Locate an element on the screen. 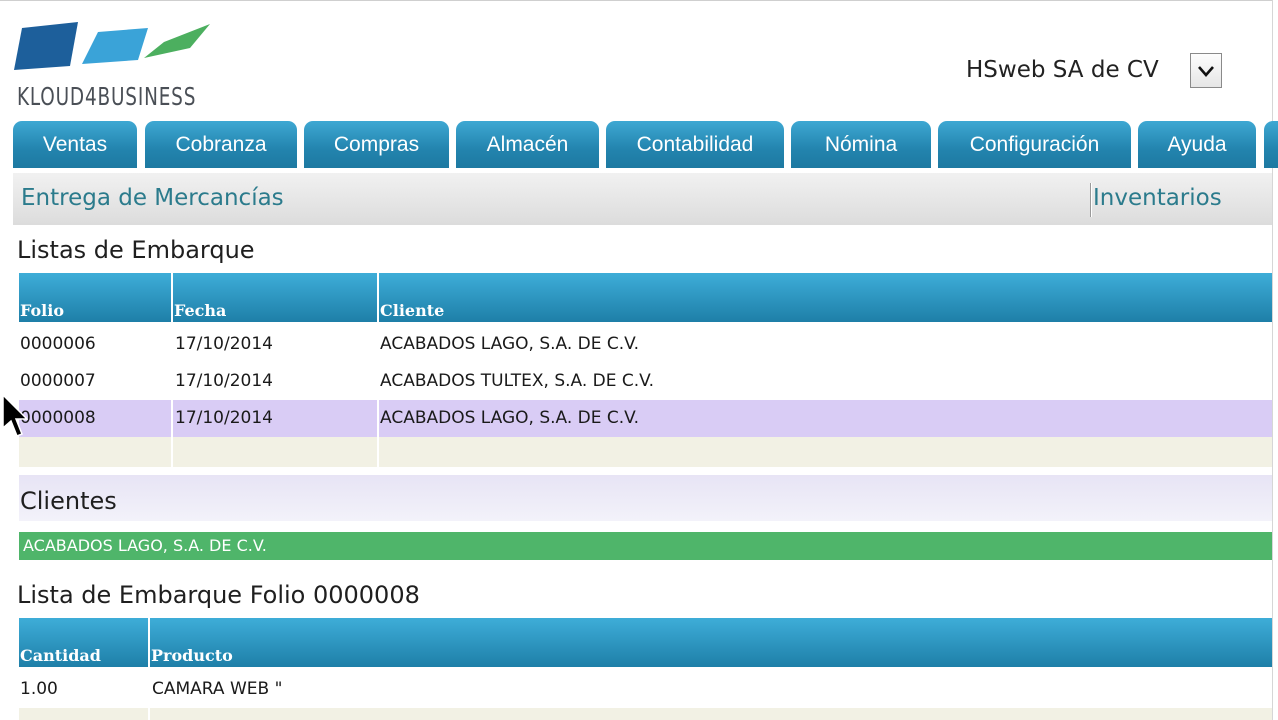 Image resolution: width=1278 pixels, height=720 pixels. column-header-producto: Producto is located at coordinates (711, 642).